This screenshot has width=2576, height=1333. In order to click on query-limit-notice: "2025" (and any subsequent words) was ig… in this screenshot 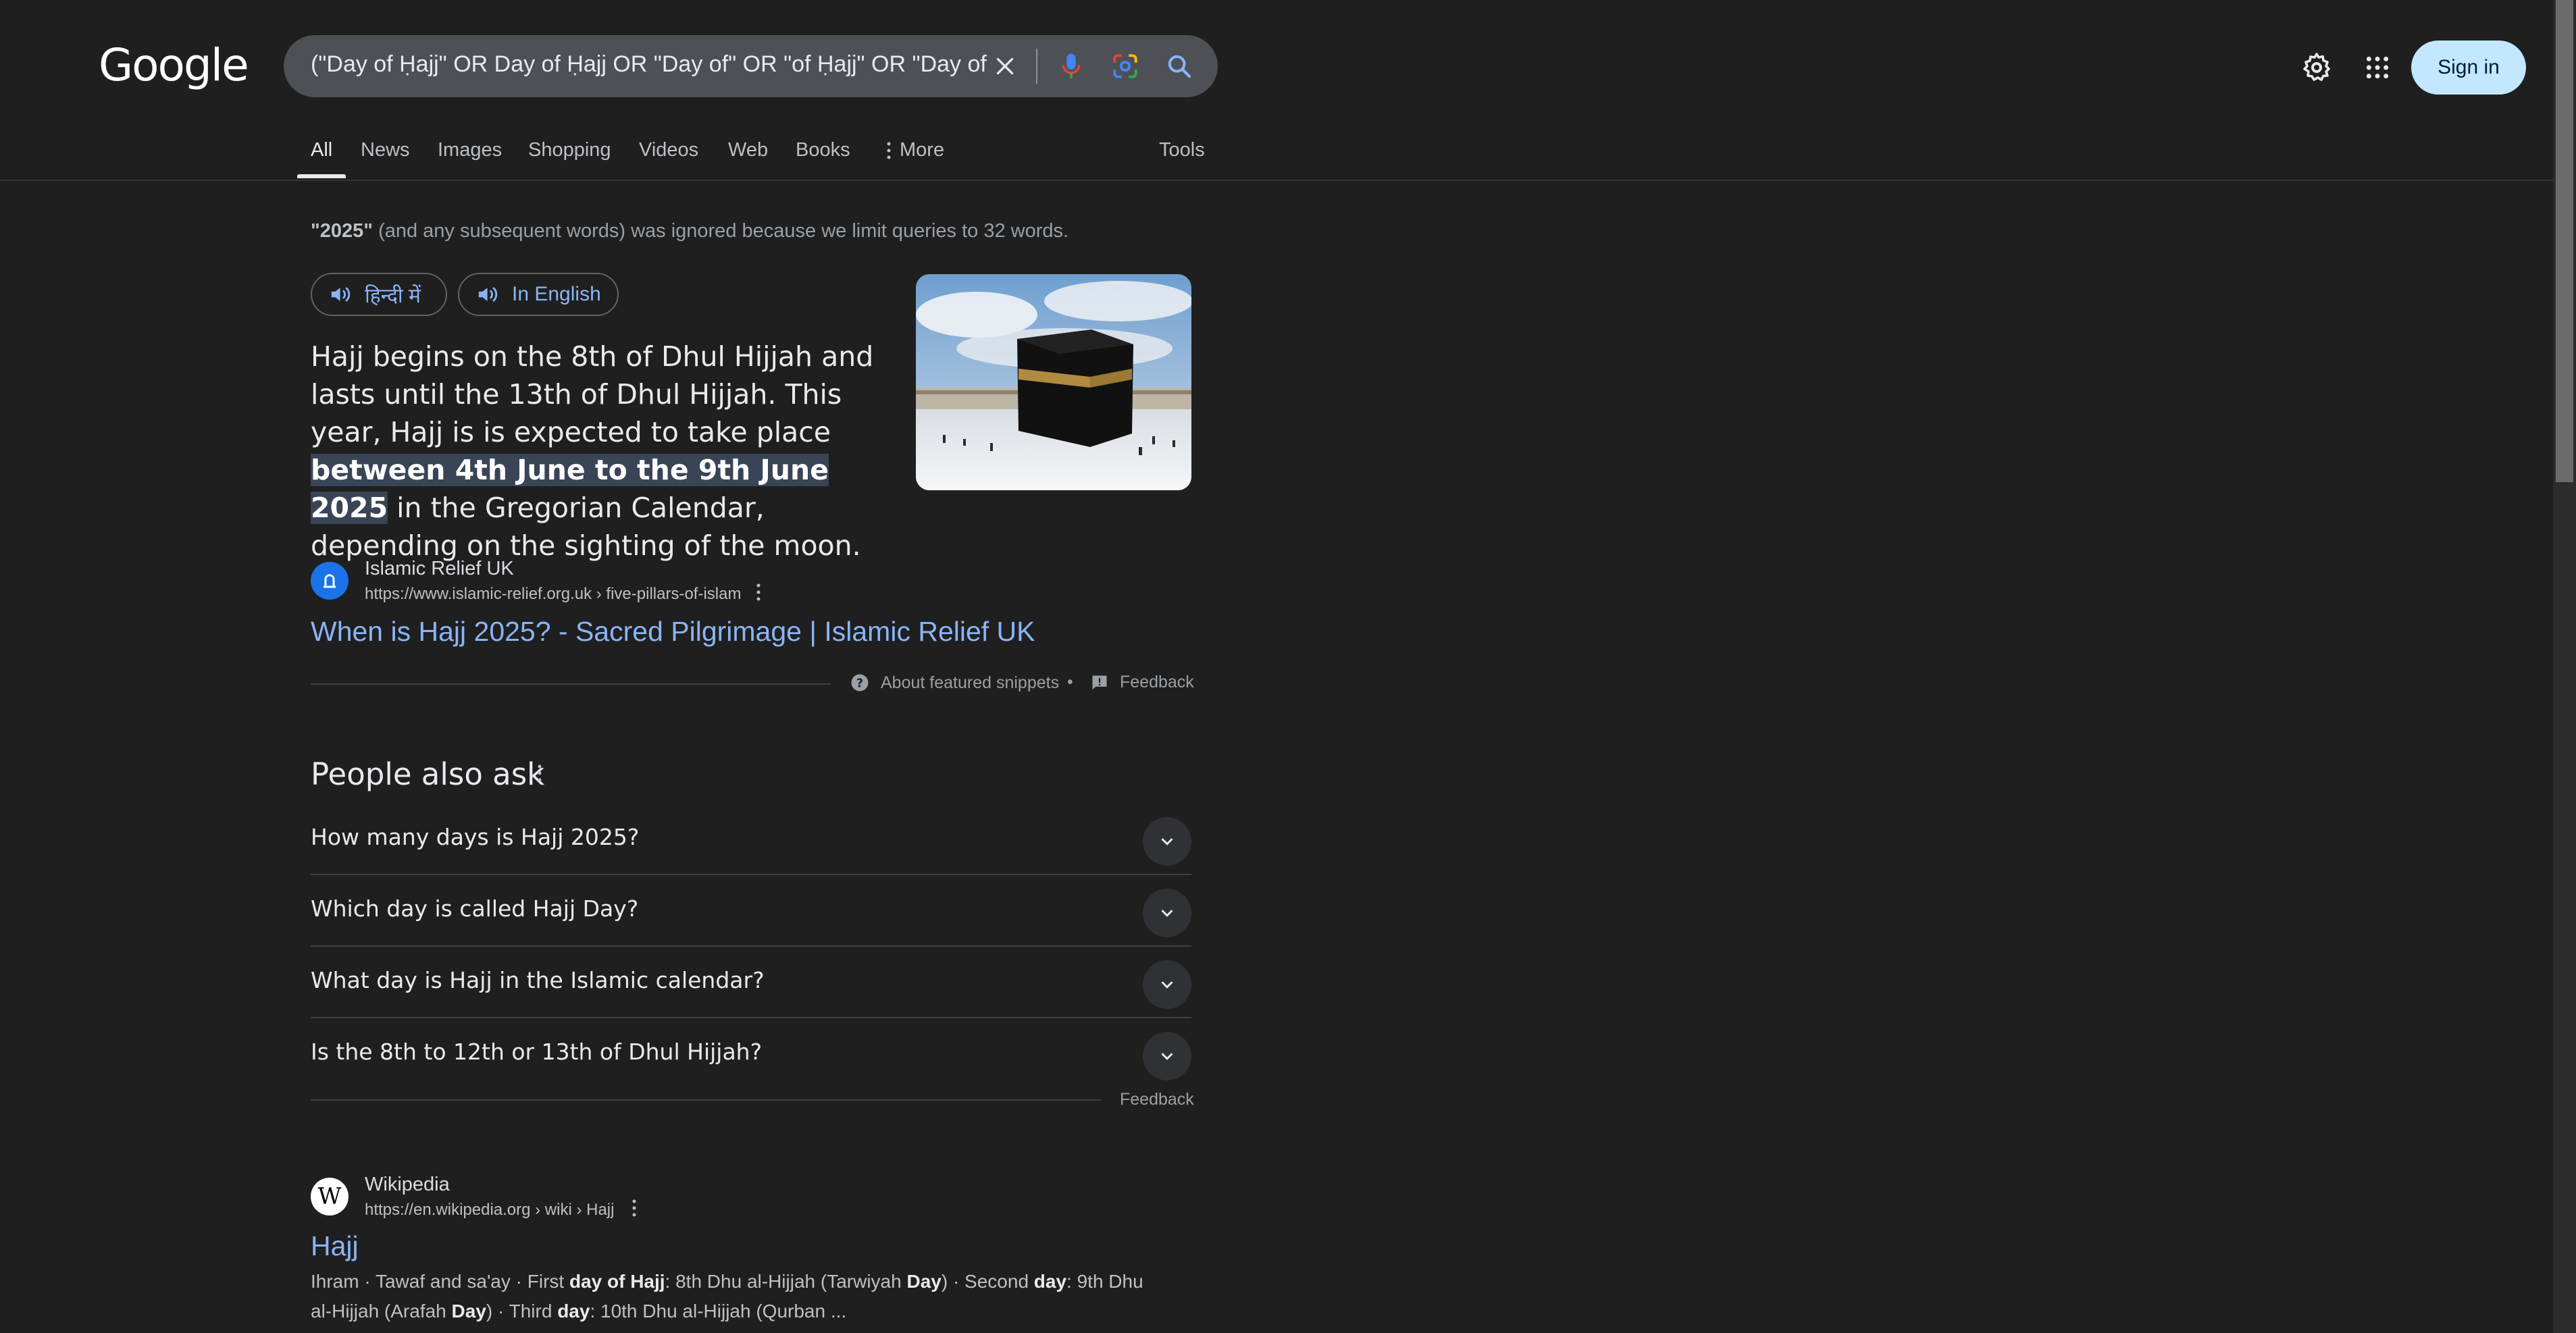, I will do `click(689, 231)`.